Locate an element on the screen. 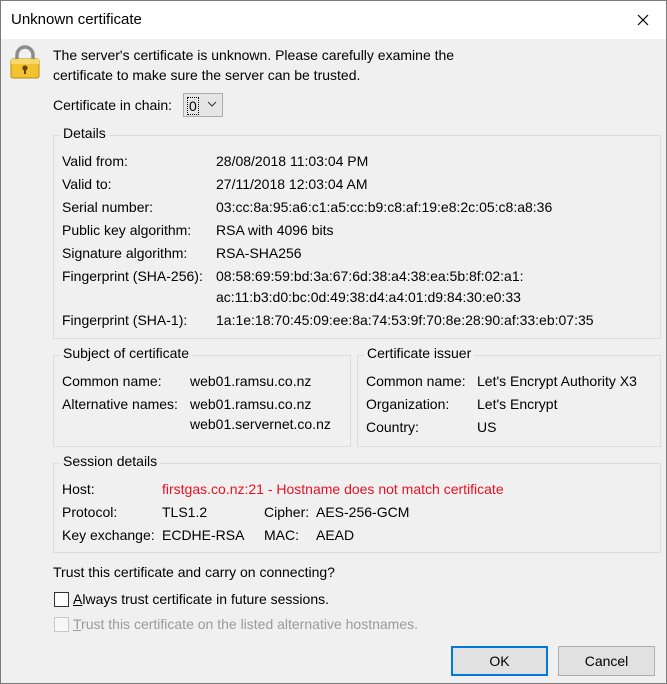 The height and width of the screenshot is (684, 667). subject-title: Subject of certificate is located at coordinates (126, 353).